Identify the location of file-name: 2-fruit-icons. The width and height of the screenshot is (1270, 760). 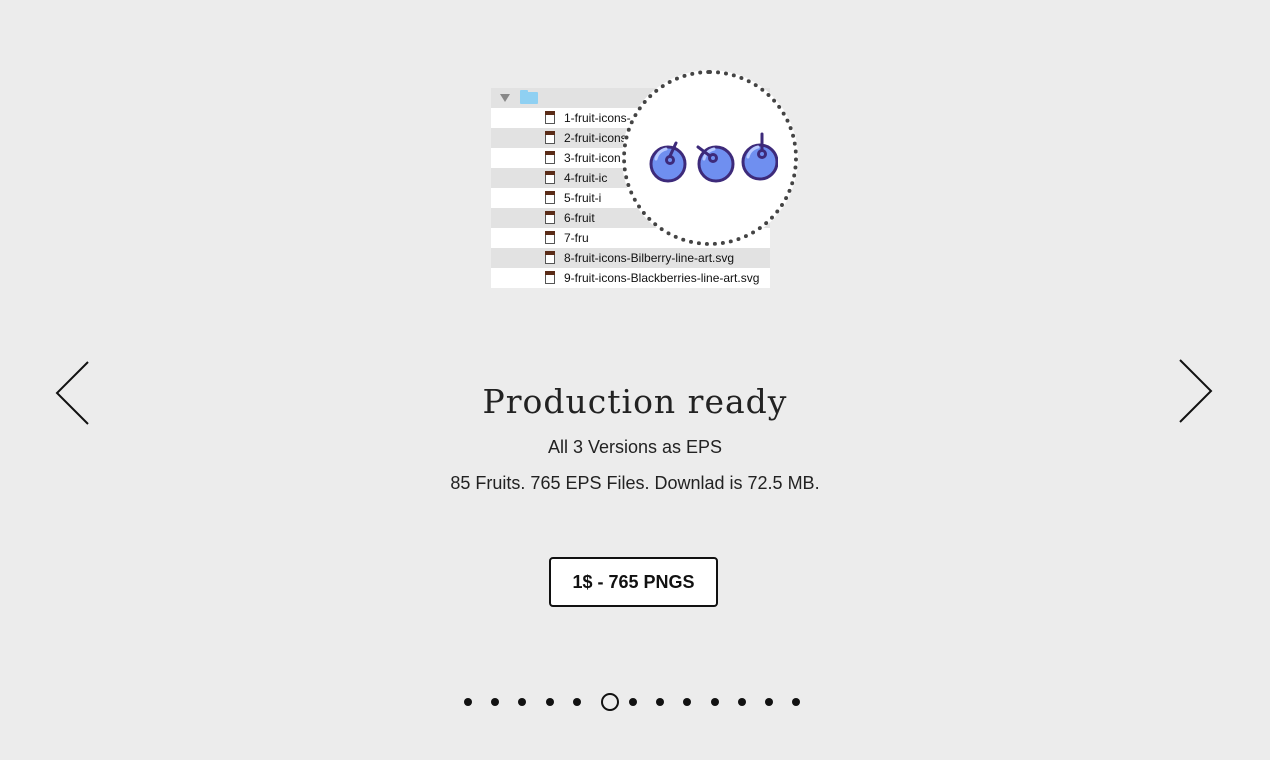
(595, 138).